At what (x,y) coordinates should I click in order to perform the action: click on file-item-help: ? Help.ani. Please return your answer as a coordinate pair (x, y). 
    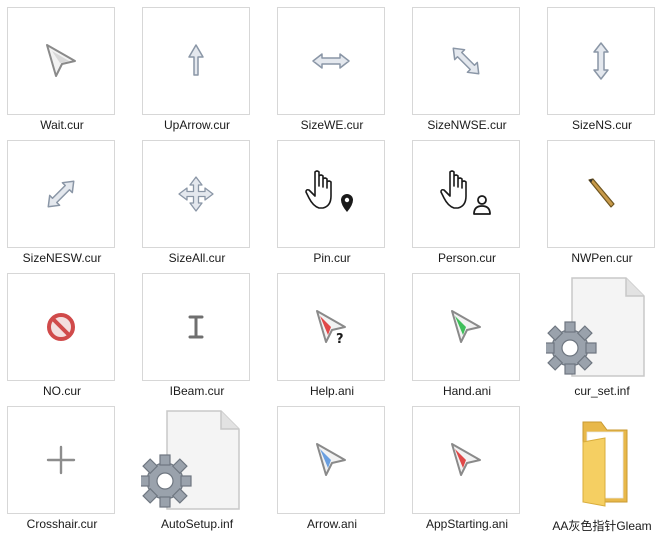
    Looking at the image, I should click on (337, 332).